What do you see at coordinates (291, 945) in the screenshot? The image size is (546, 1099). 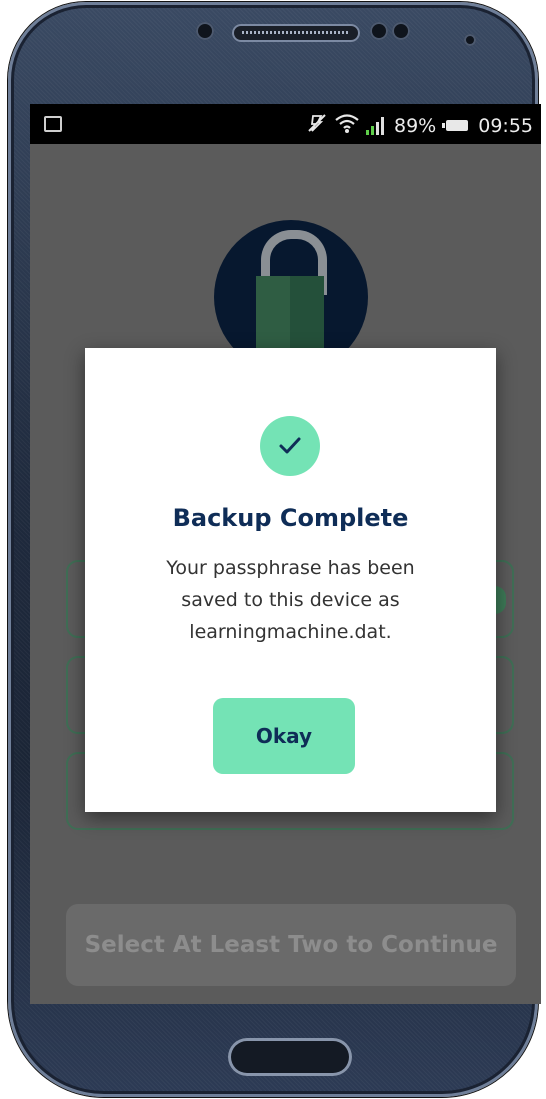 I see `continue-button: Select At Least Two to Continue` at bounding box center [291, 945].